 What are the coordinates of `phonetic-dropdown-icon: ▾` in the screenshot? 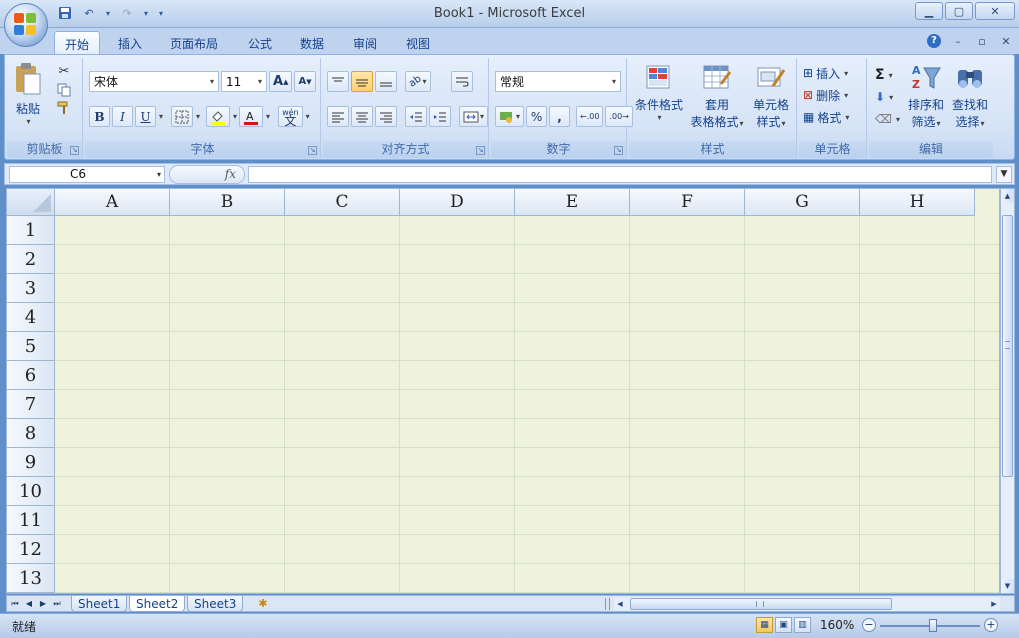 It's located at (308, 116).